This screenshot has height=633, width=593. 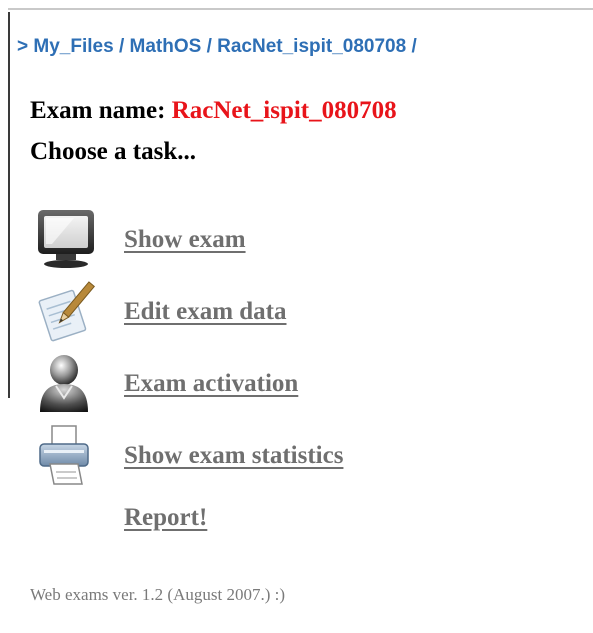 What do you see at coordinates (67, 455) in the screenshot?
I see `printer-icon` at bounding box center [67, 455].